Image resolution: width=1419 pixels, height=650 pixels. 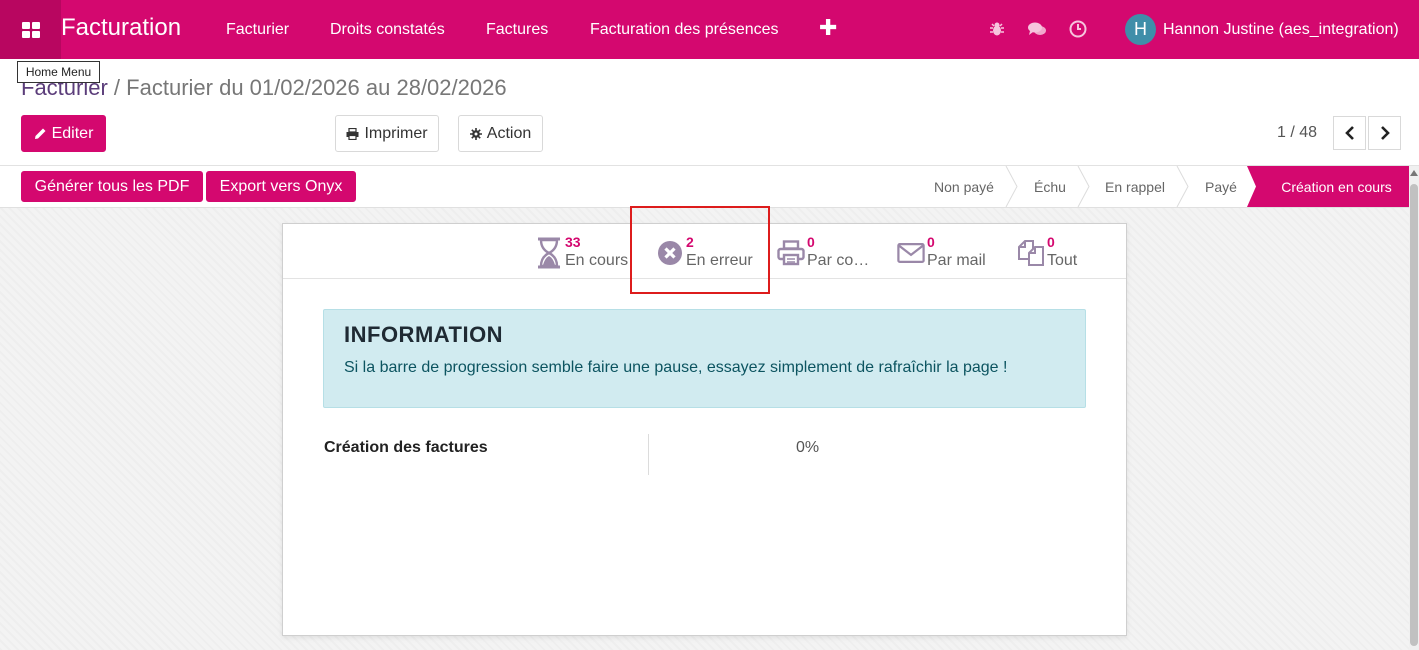 I want to click on alert-title: INFORMATION, so click(x=424, y=334).